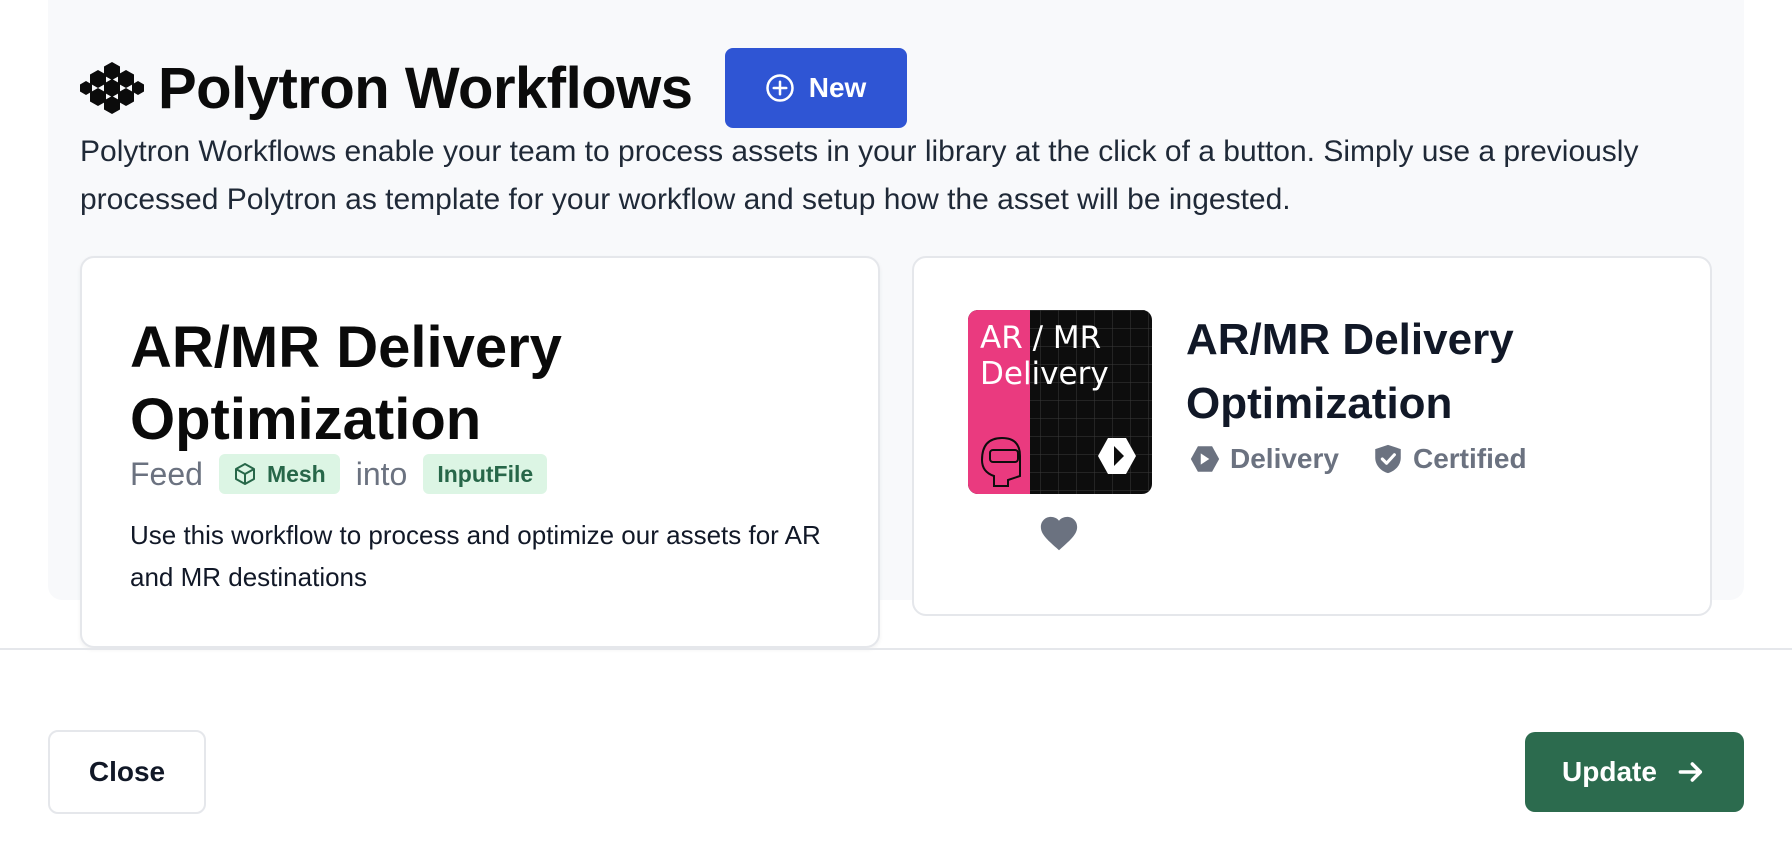  I want to click on cube-icon, so click(244, 474).